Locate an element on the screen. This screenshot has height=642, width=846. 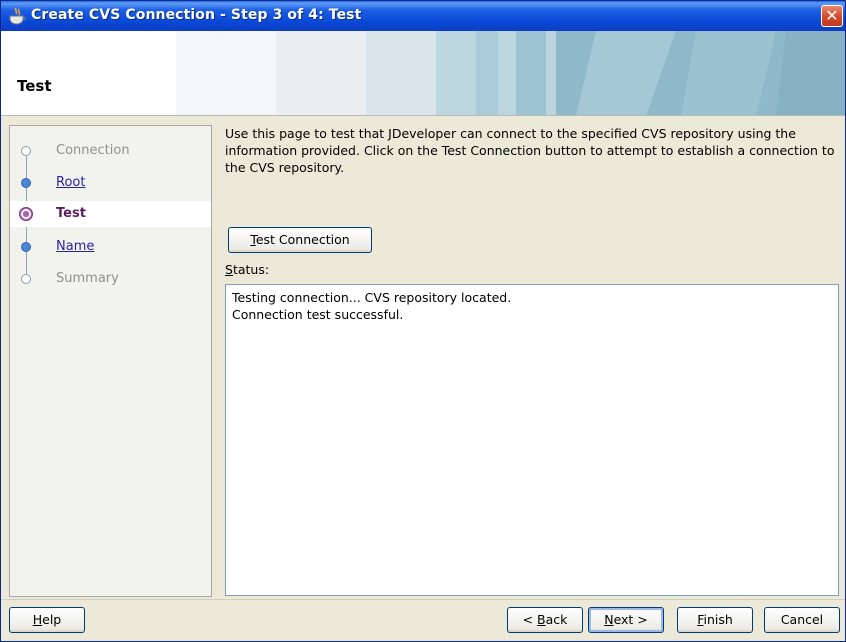
mnemonic: N is located at coordinates (609, 619).